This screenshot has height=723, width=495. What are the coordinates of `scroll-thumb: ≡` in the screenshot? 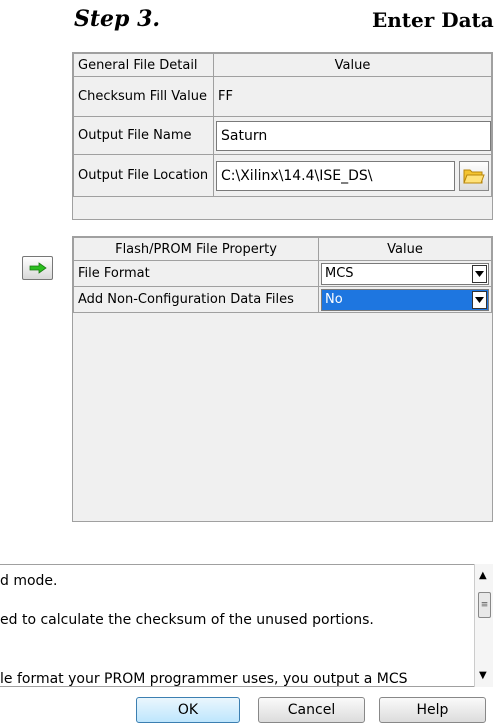 It's located at (484, 605).